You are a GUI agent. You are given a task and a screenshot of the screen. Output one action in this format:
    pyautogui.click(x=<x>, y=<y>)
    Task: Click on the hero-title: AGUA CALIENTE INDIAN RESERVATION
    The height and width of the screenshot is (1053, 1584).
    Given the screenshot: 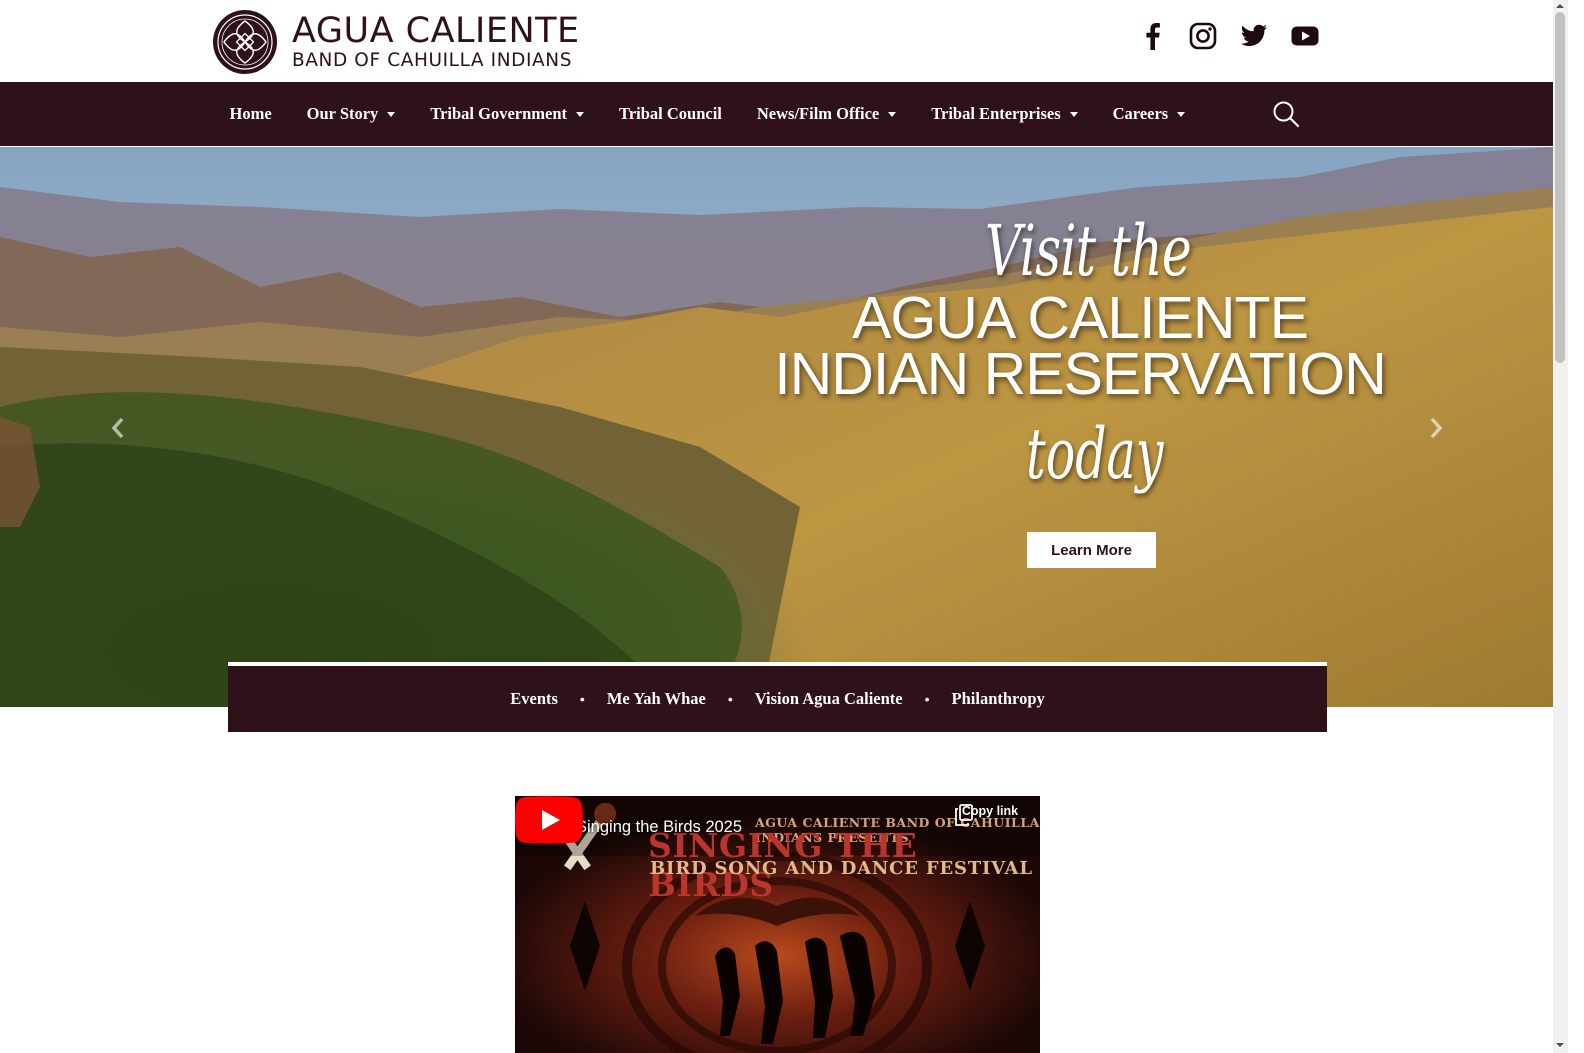 What is the action you would take?
    pyautogui.click(x=1080, y=346)
    